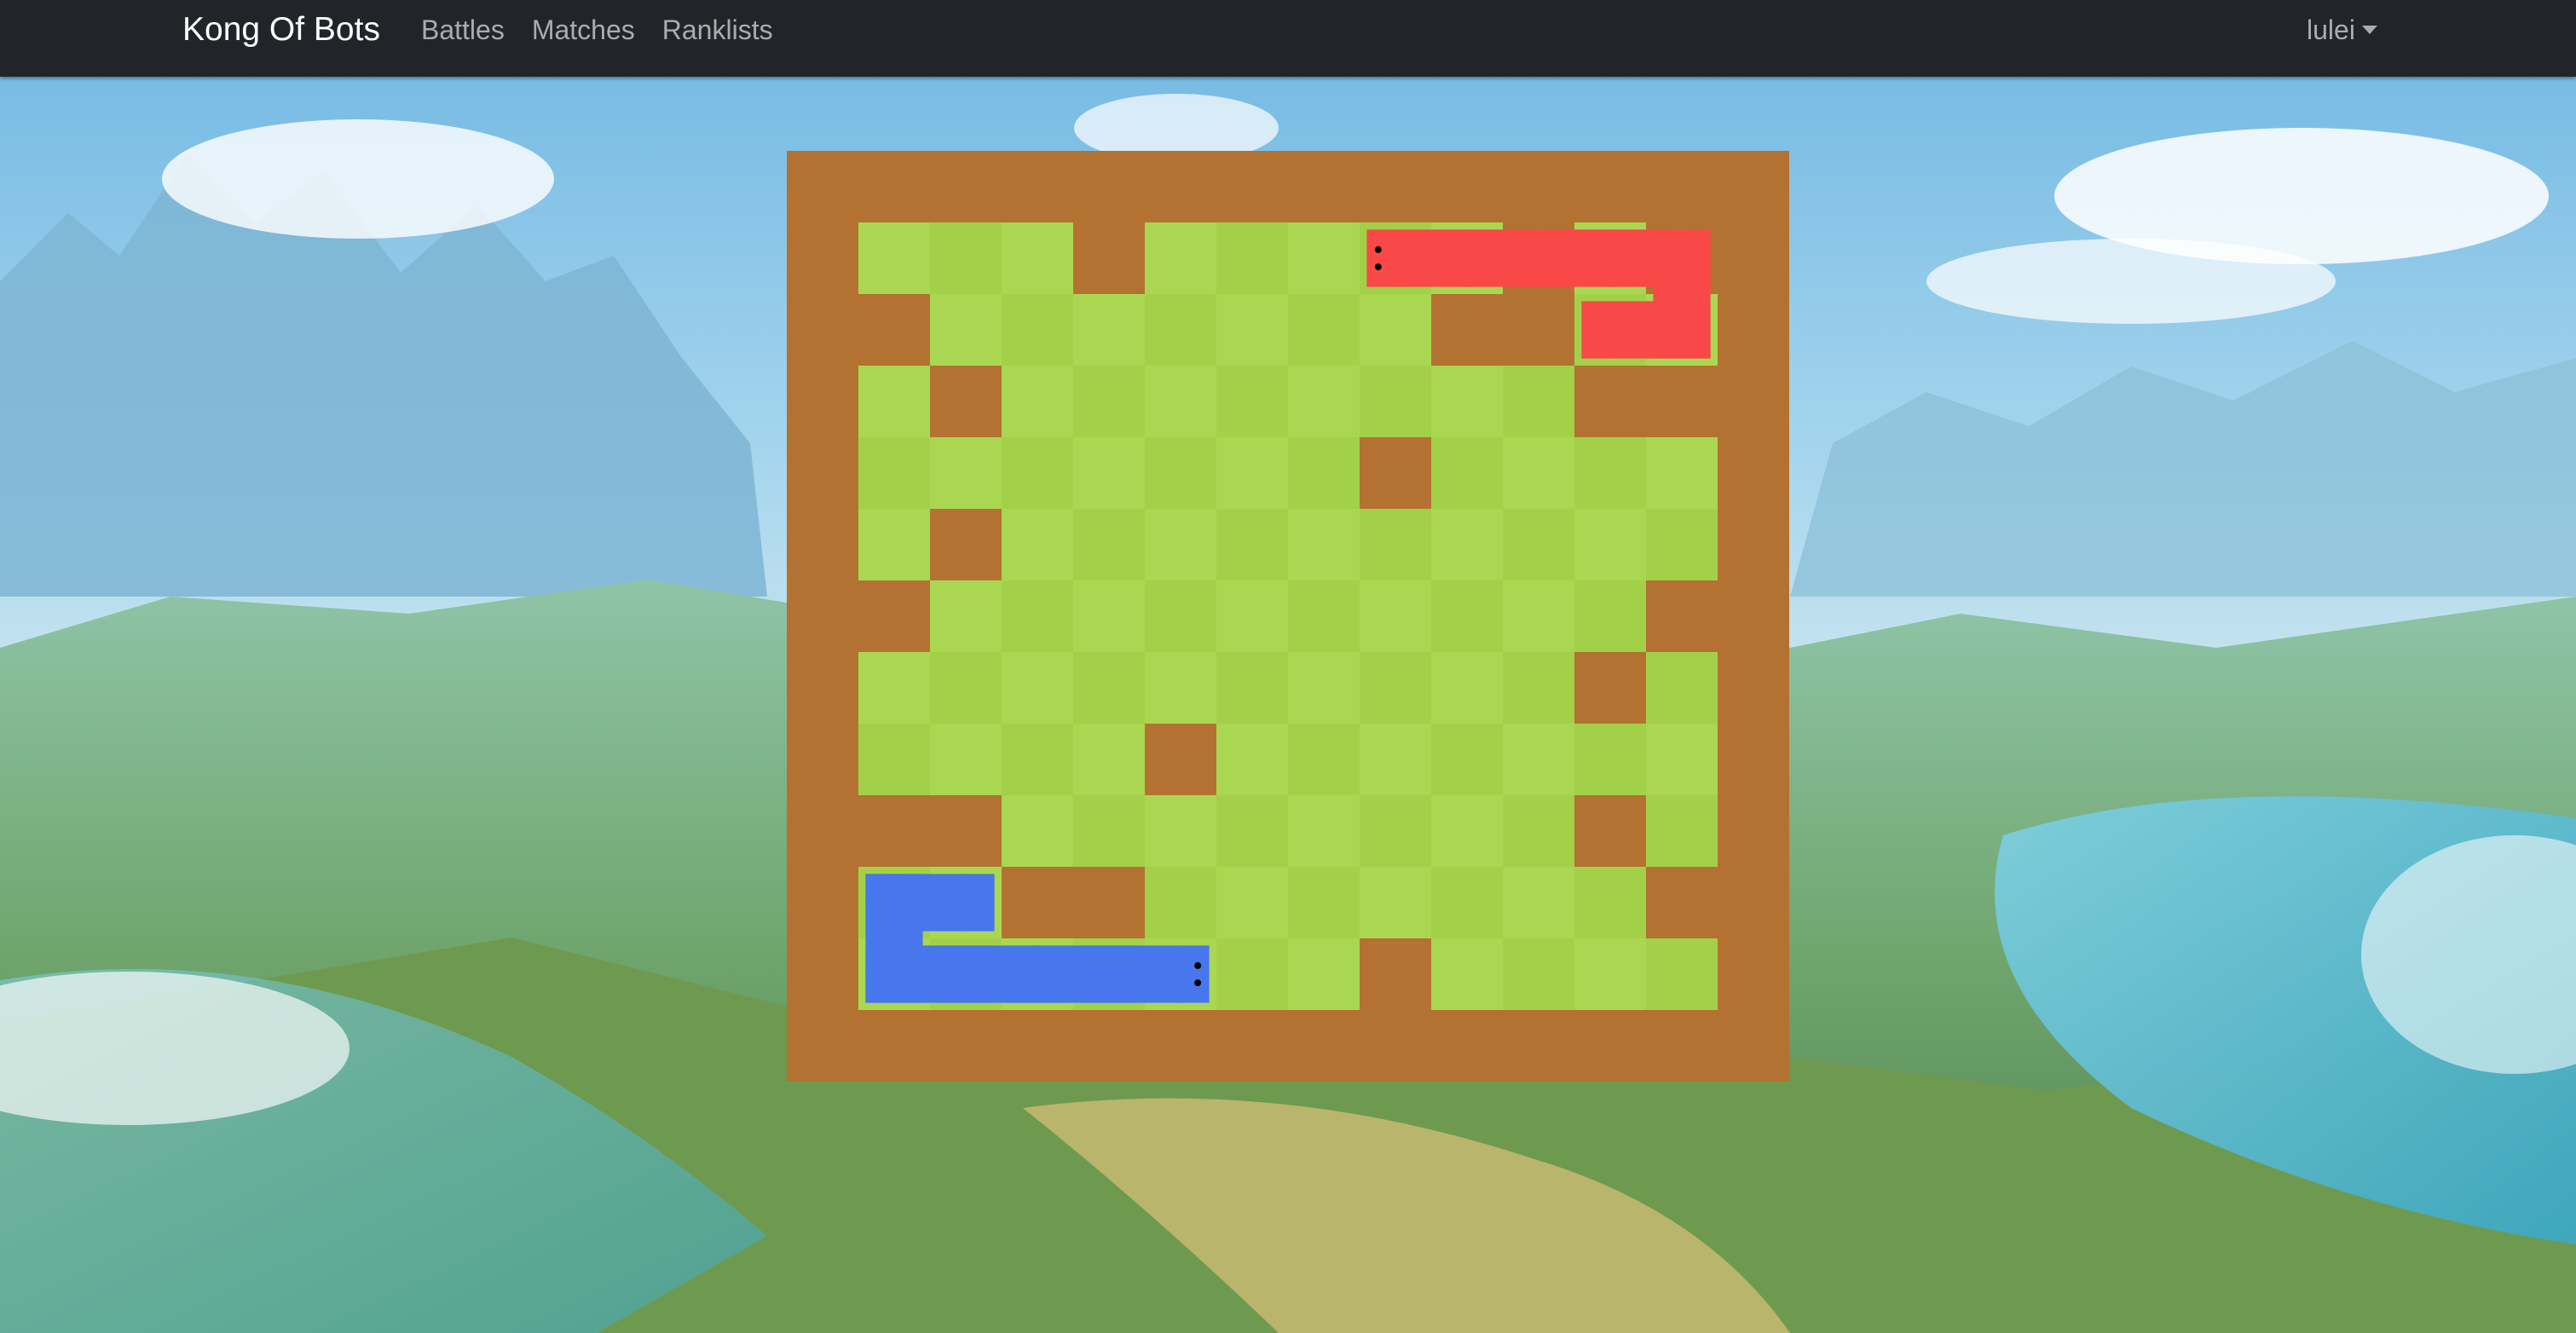 This screenshot has width=2576, height=1333. Describe the element at coordinates (583, 30) in the screenshot. I see `nav-link-matches: Matches` at that location.